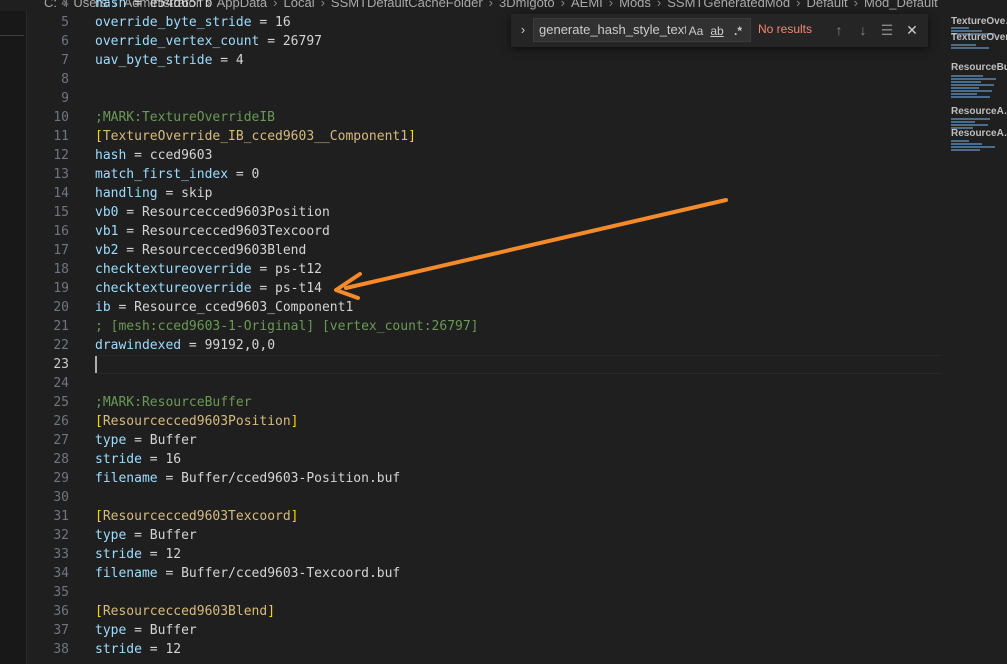 This screenshot has height=664, width=1007. What do you see at coordinates (61, 611) in the screenshot?
I see `line-number: 36` at bounding box center [61, 611].